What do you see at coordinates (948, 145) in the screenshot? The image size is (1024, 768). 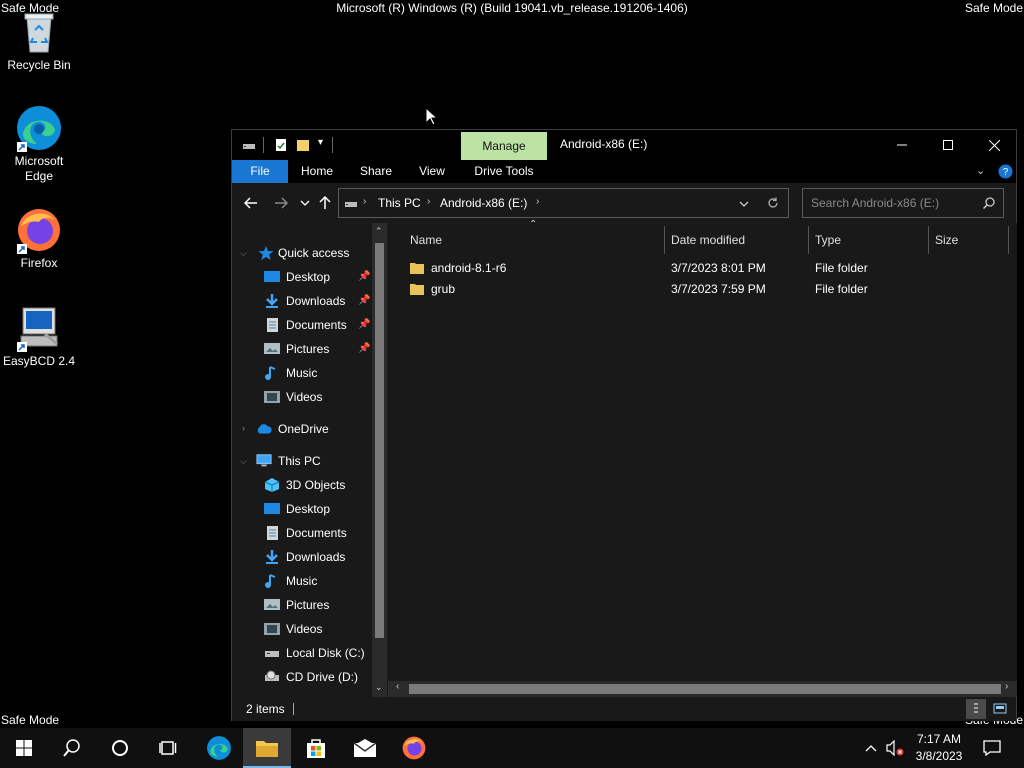 I see `maximize-button` at bounding box center [948, 145].